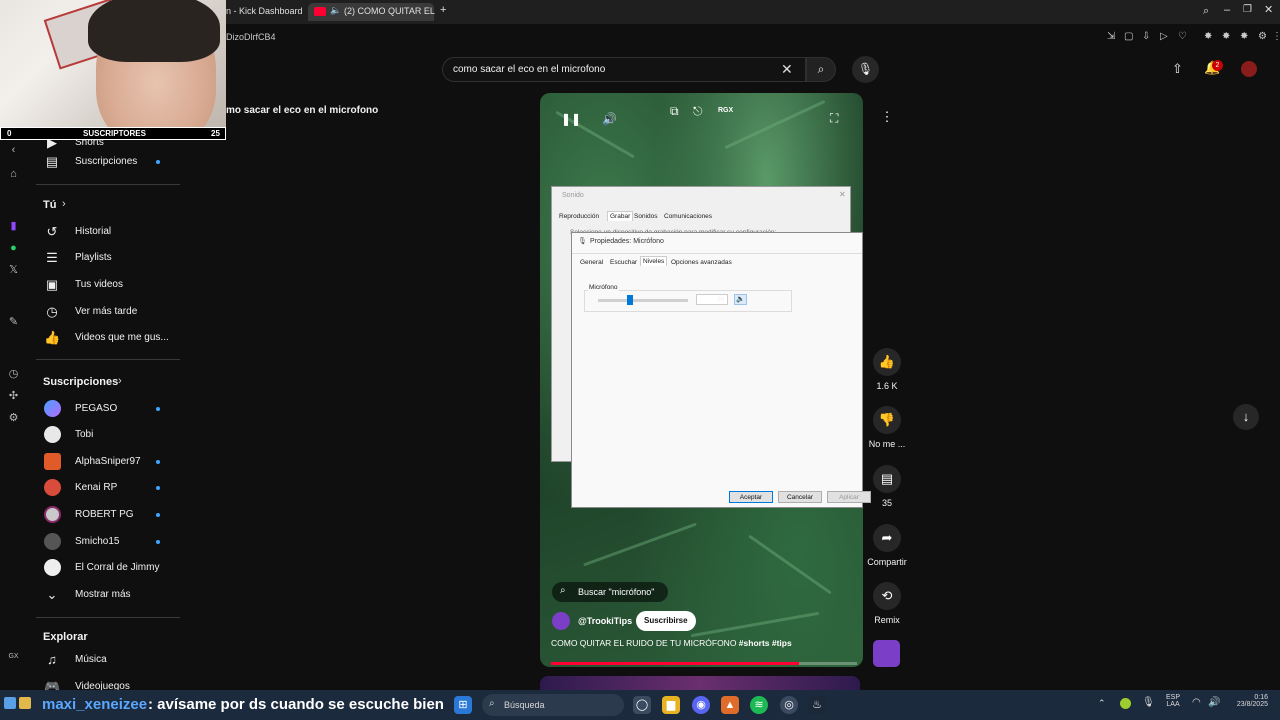  What do you see at coordinates (1268, 9) in the screenshot?
I see `close-window-icon: ✕` at bounding box center [1268, 9].